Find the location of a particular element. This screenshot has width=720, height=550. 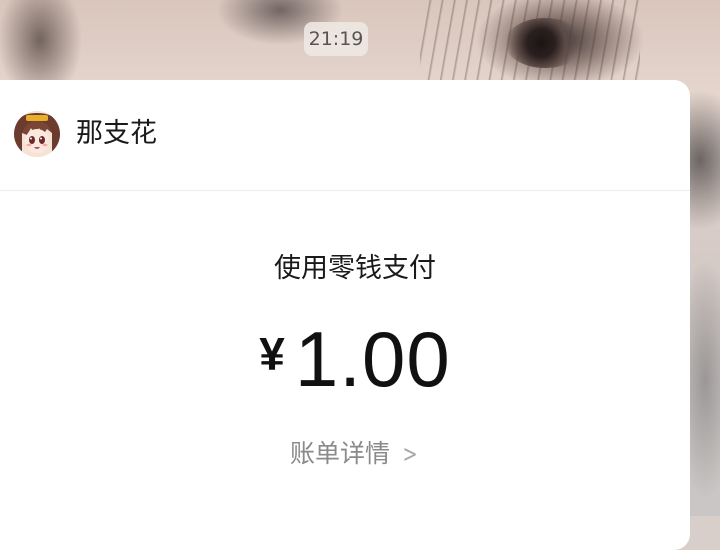

chevron-right-icon: > is located at coordinates (410, 454).